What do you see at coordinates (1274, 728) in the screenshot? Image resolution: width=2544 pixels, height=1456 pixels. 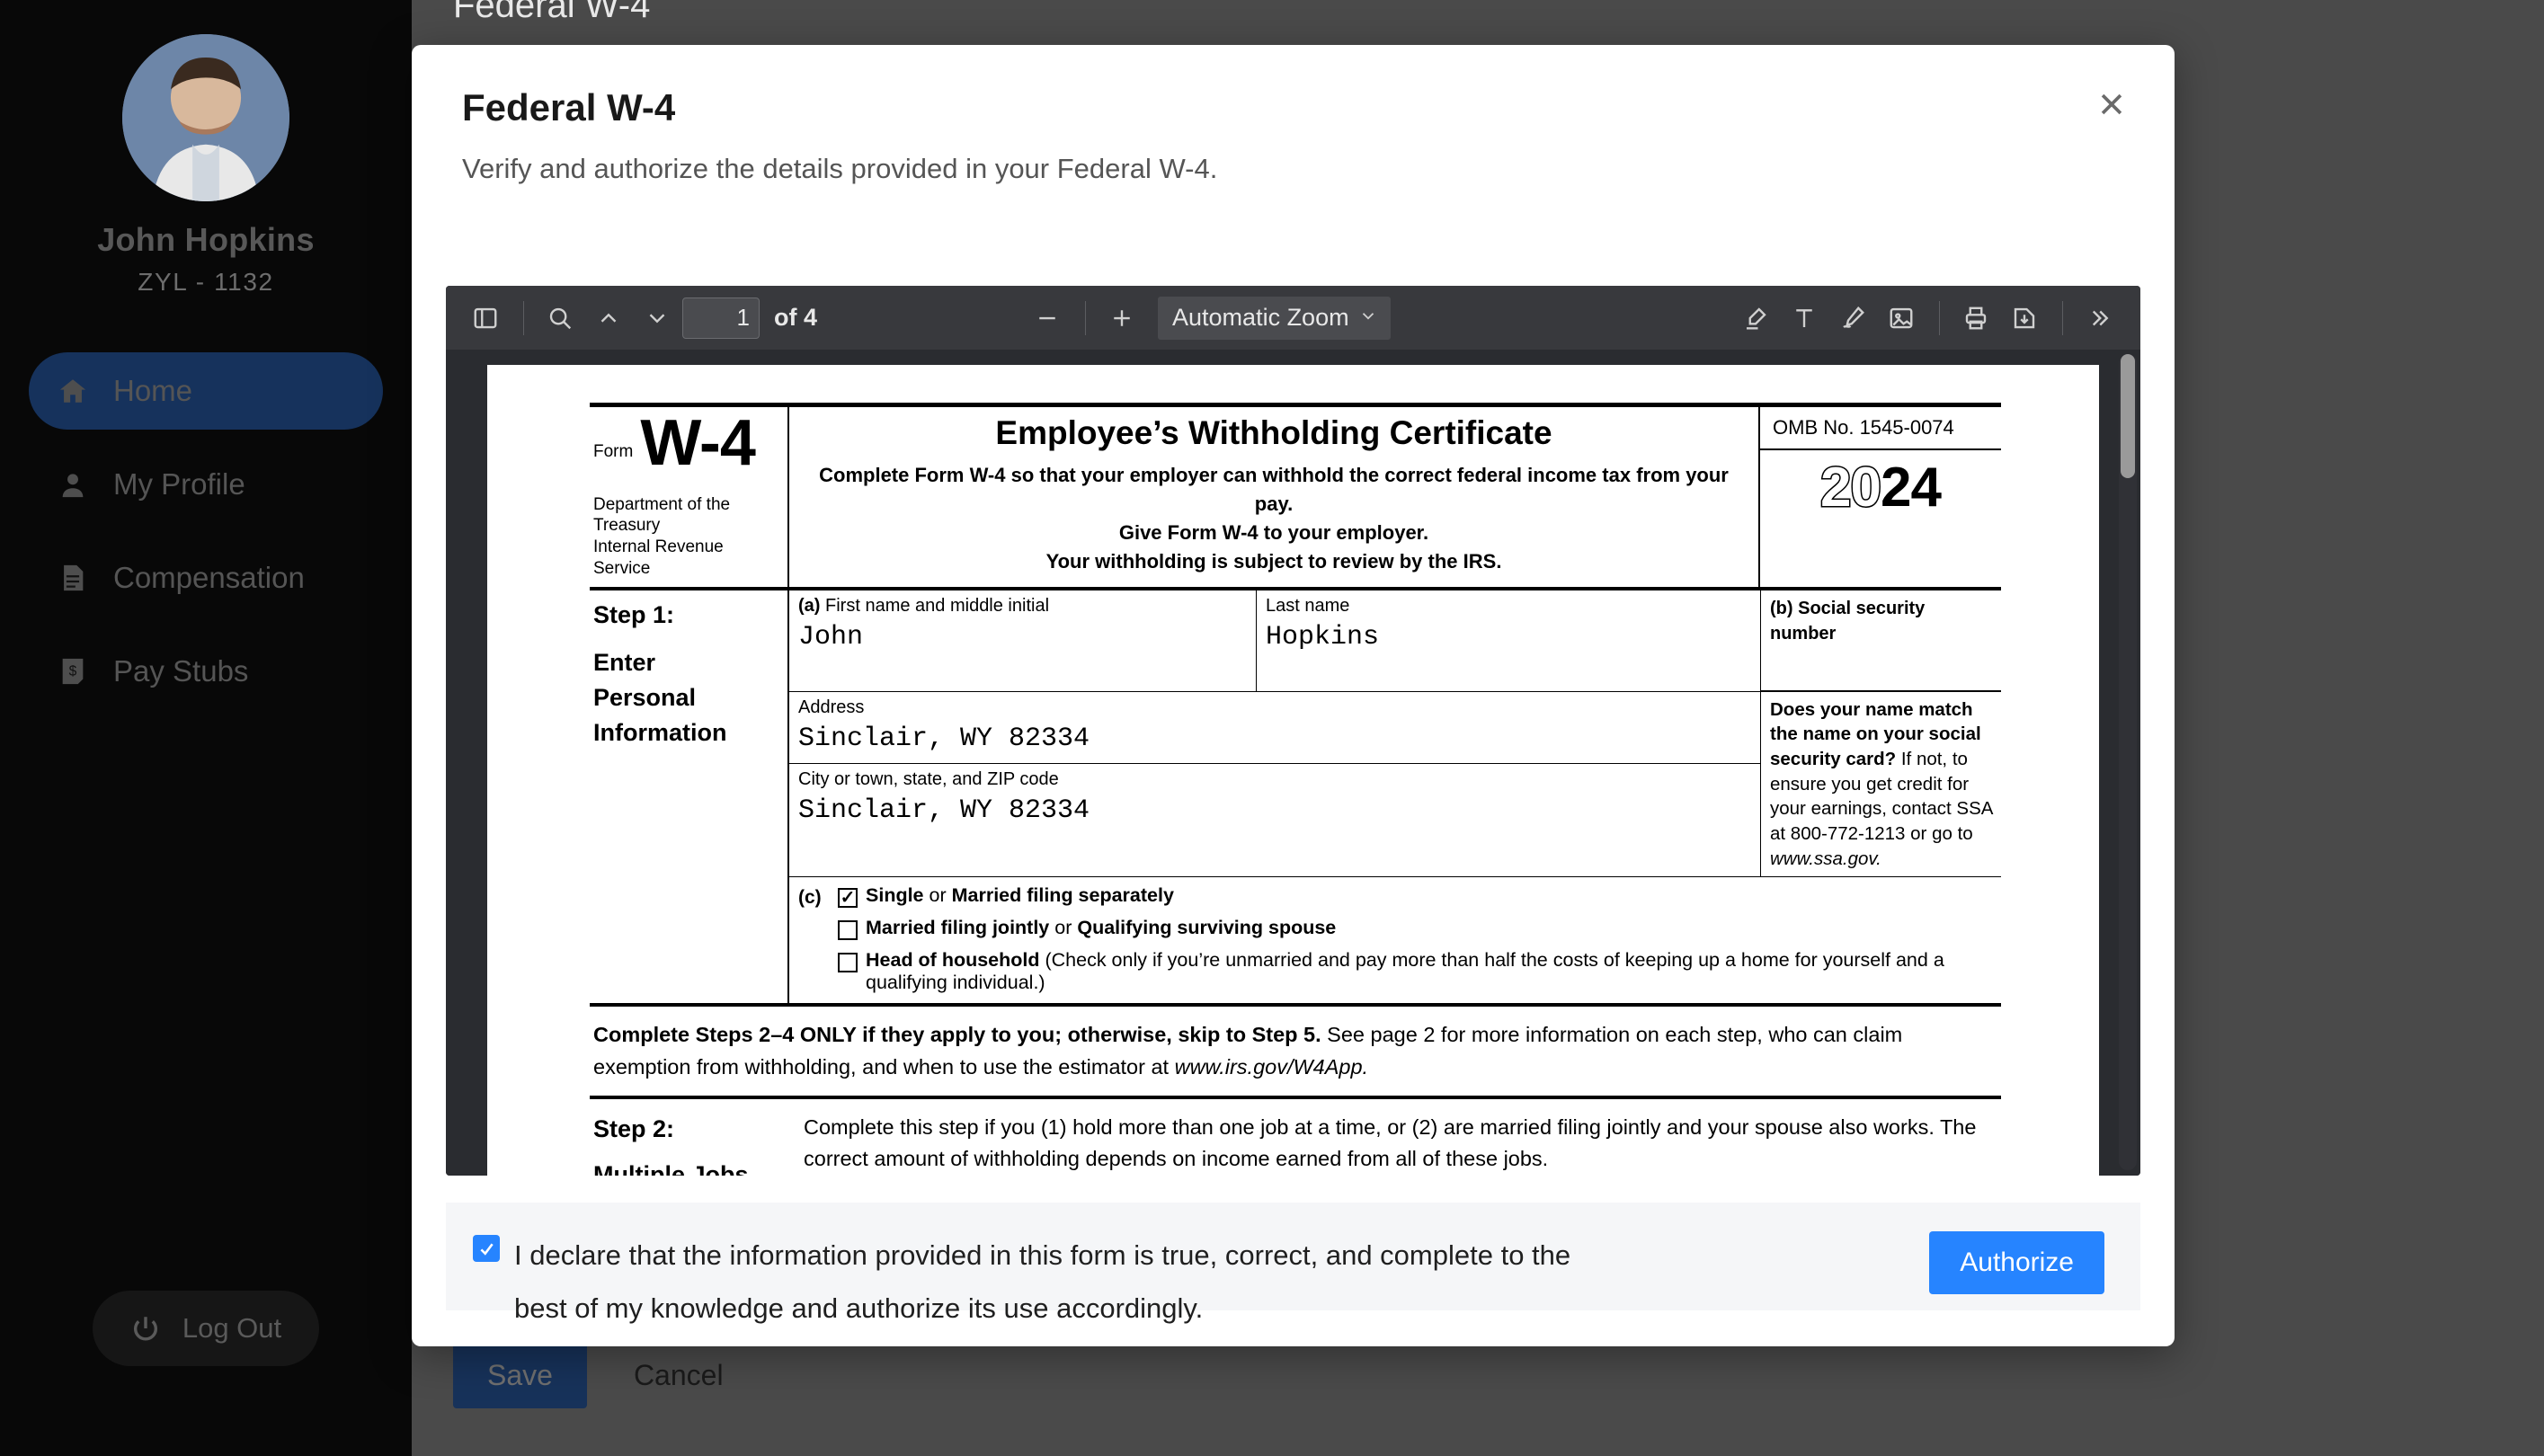 I see `address-field: Address Sinclair, WY 82334` at bounding box center [1274, 728].